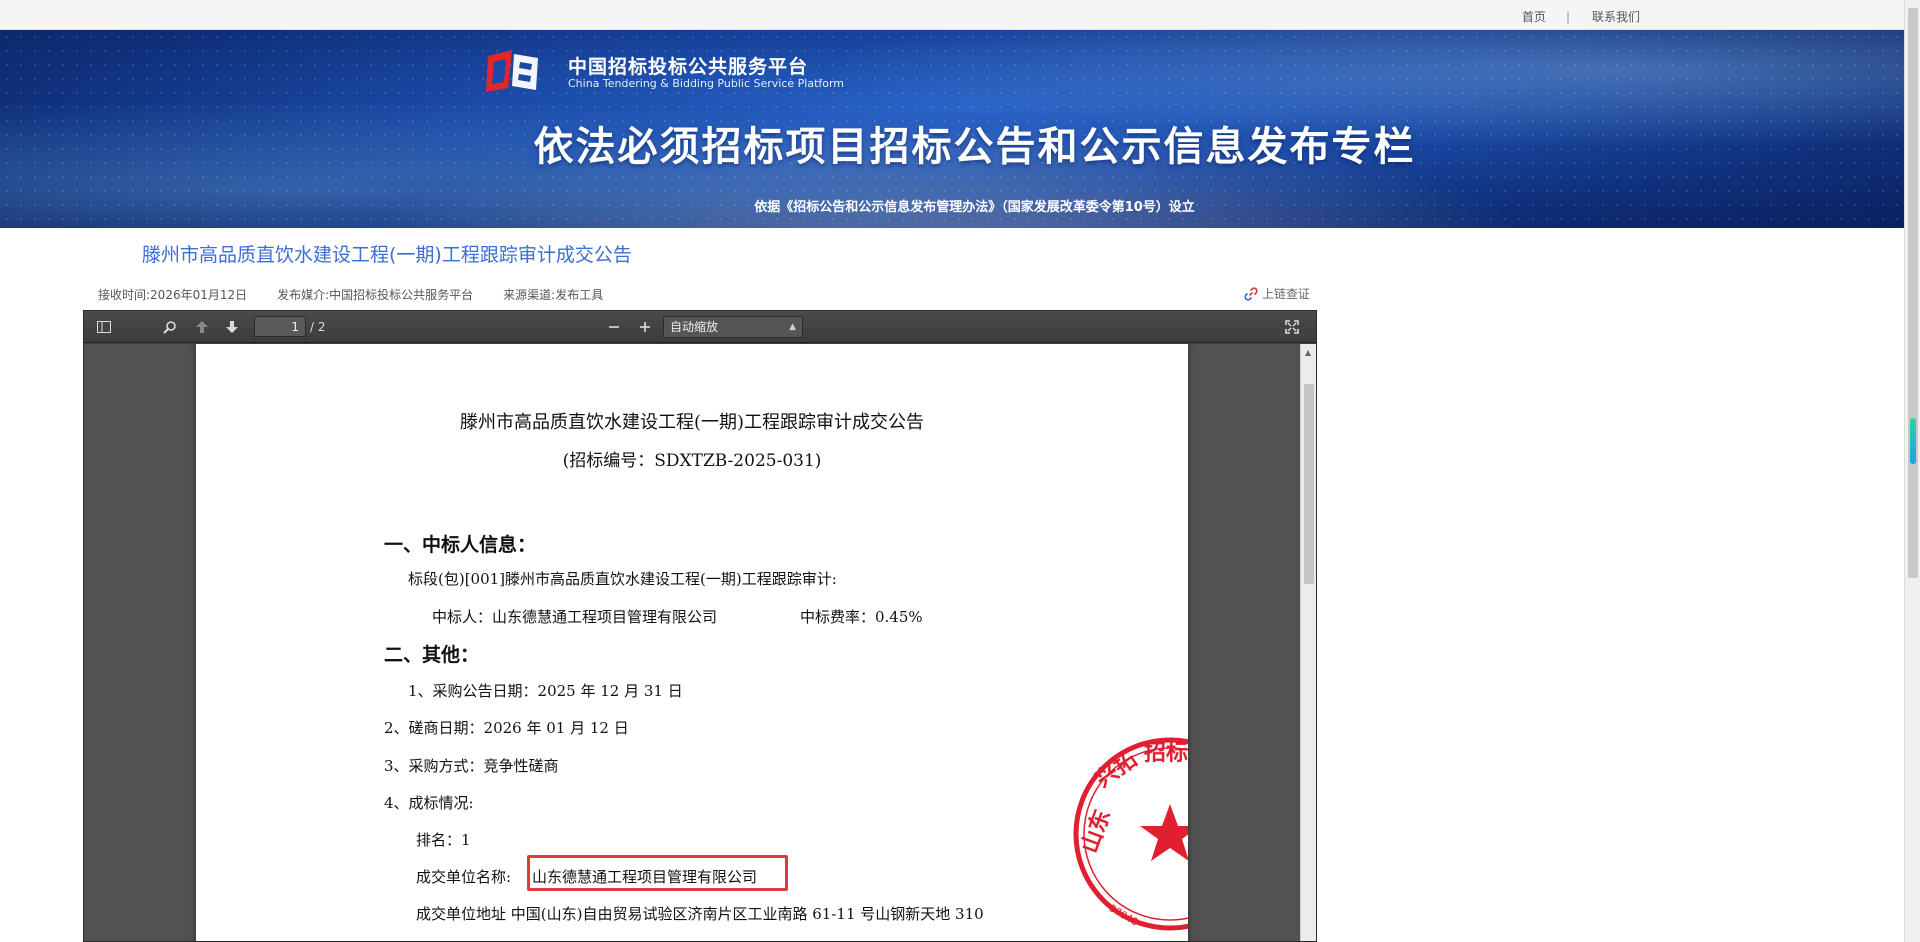  I want to click on svg-text: 山东, so click(1095, 831).